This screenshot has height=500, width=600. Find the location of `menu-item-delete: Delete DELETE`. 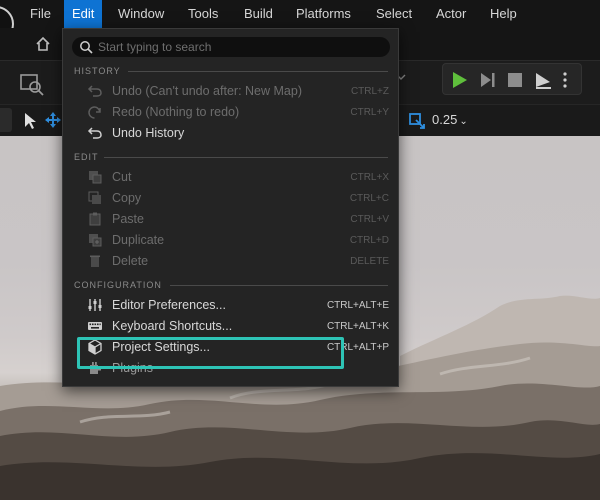

menu-item-delete: Delete DELETE is located at coordinates (230, 261).